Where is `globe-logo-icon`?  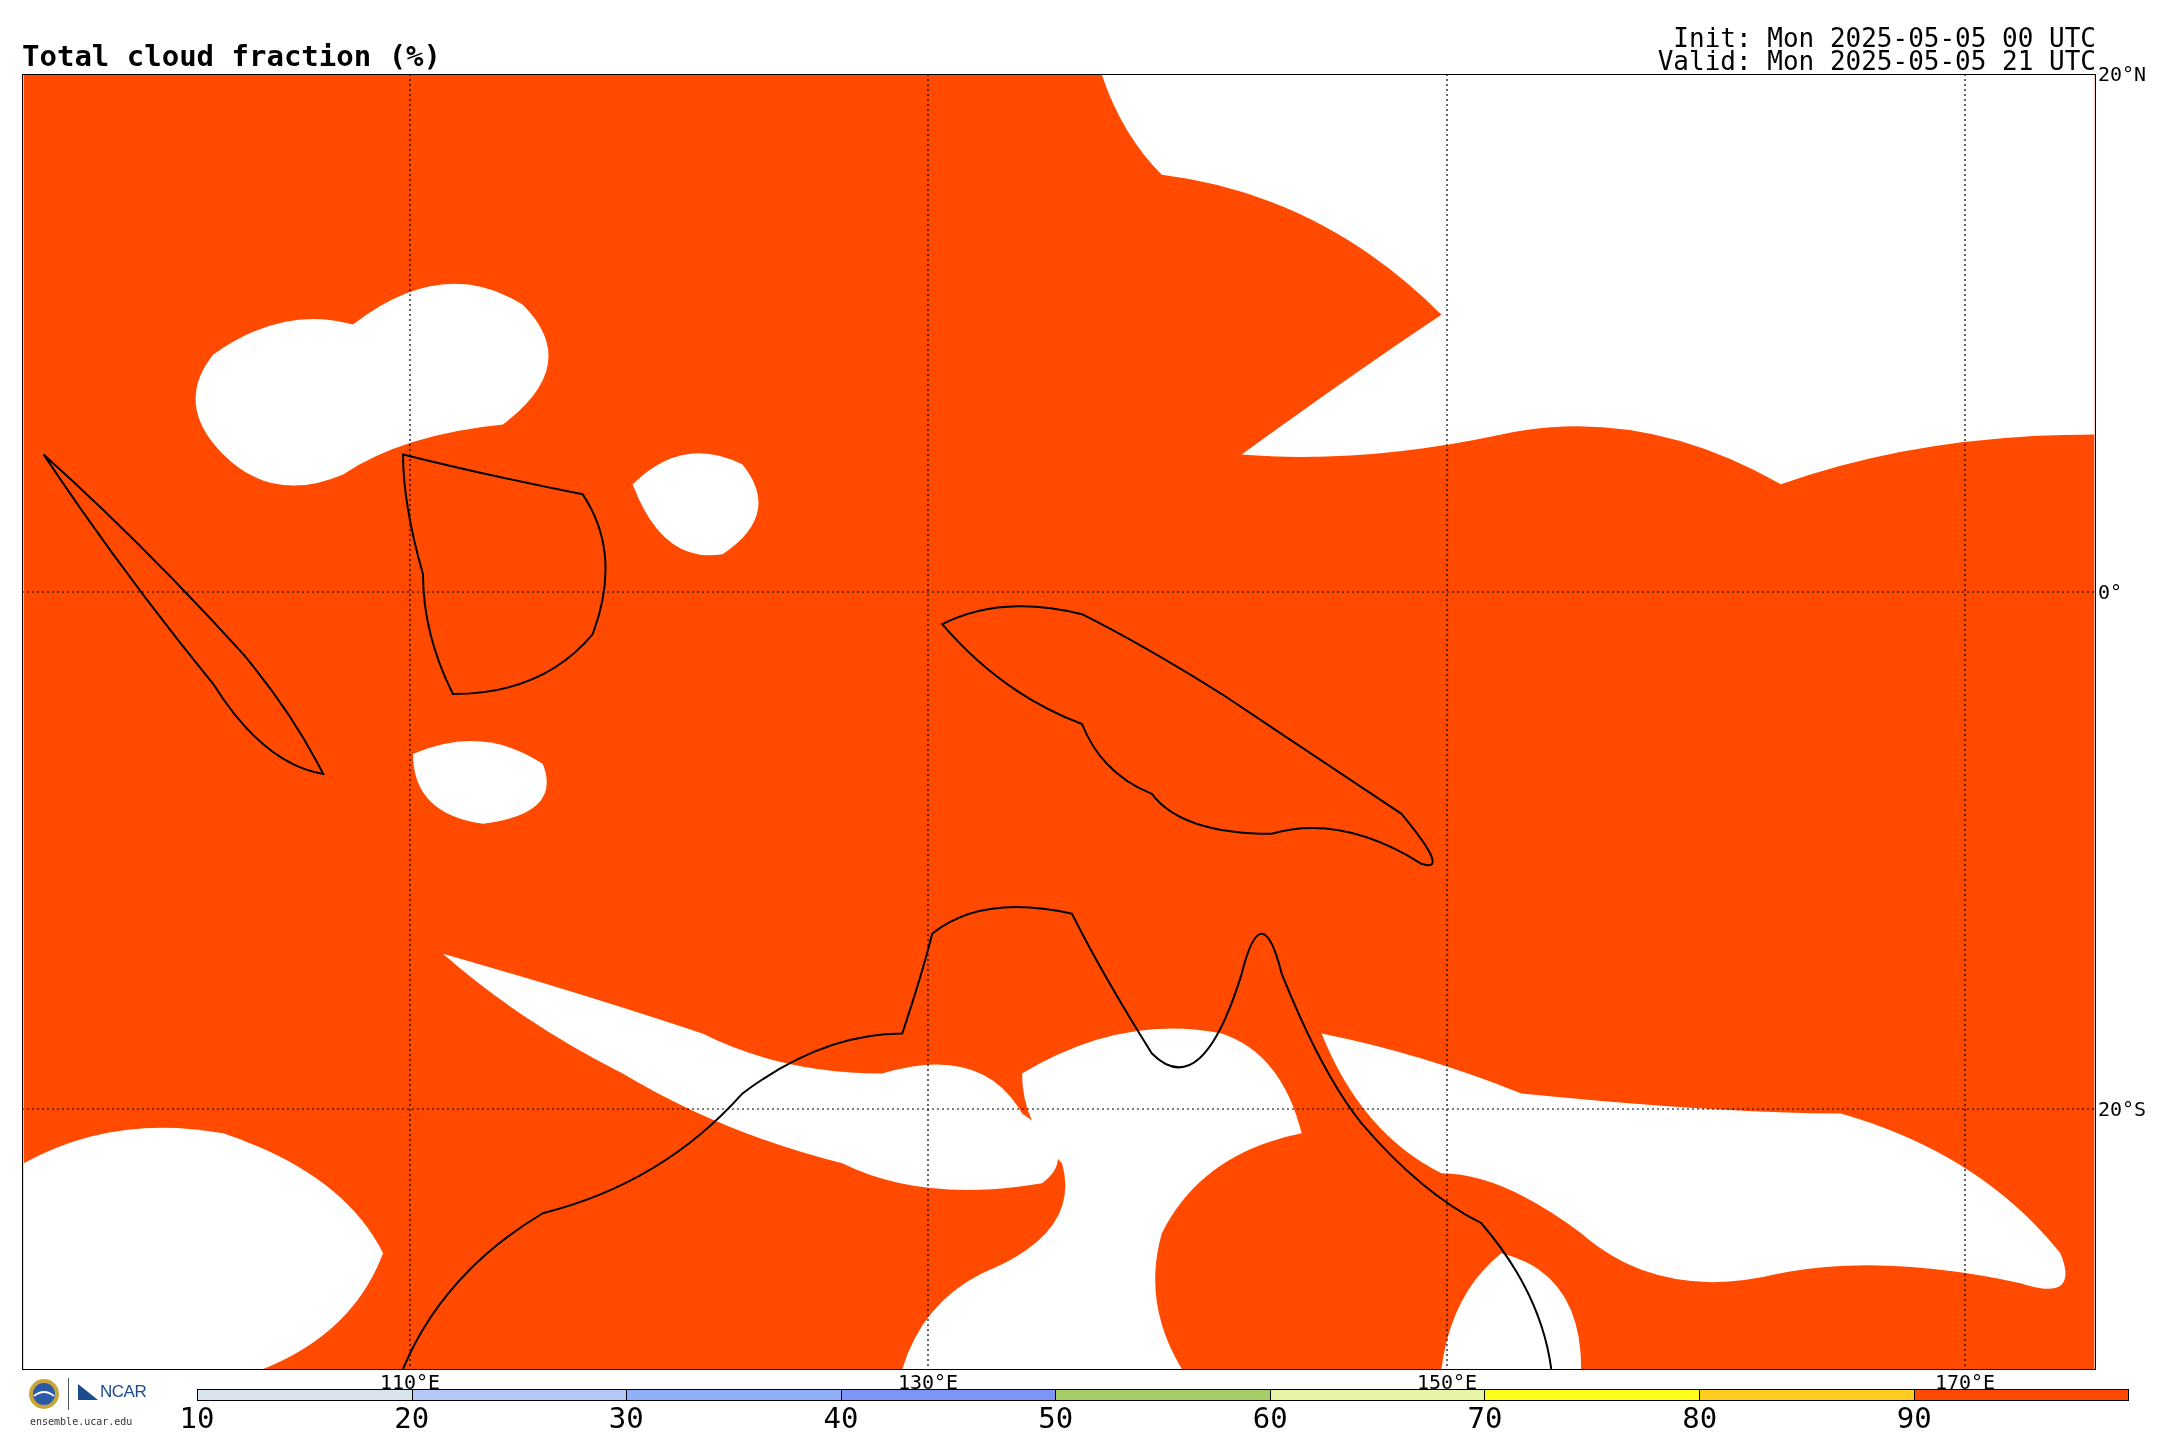 globe-logo-icon is located at coordinates (44, 1394).